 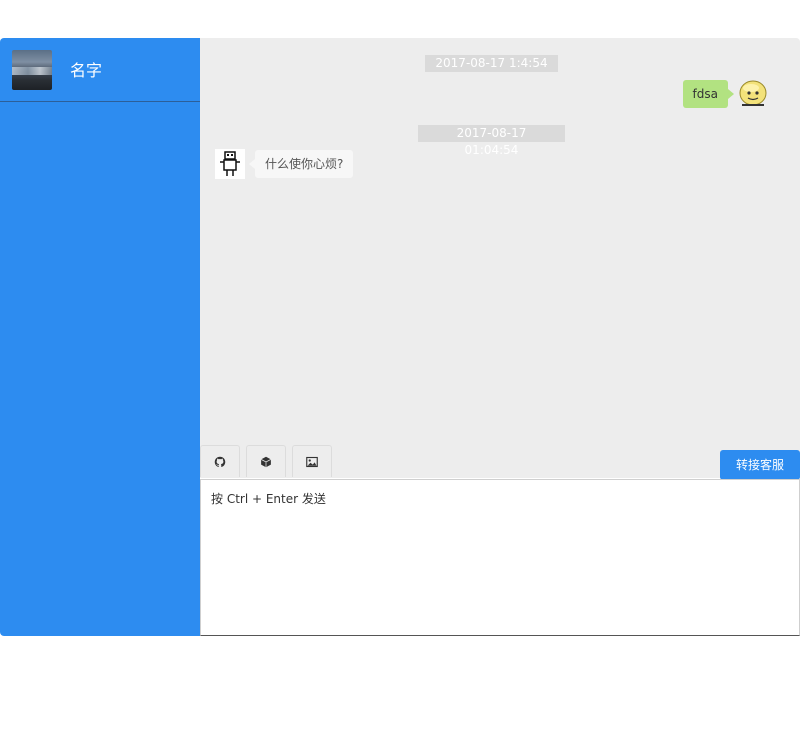 What do you see at coordinates (491, 141) in the screenshot?
I see `message-timestamp: 2017-08-17 01:04:54` at bounding box center [491, 141].